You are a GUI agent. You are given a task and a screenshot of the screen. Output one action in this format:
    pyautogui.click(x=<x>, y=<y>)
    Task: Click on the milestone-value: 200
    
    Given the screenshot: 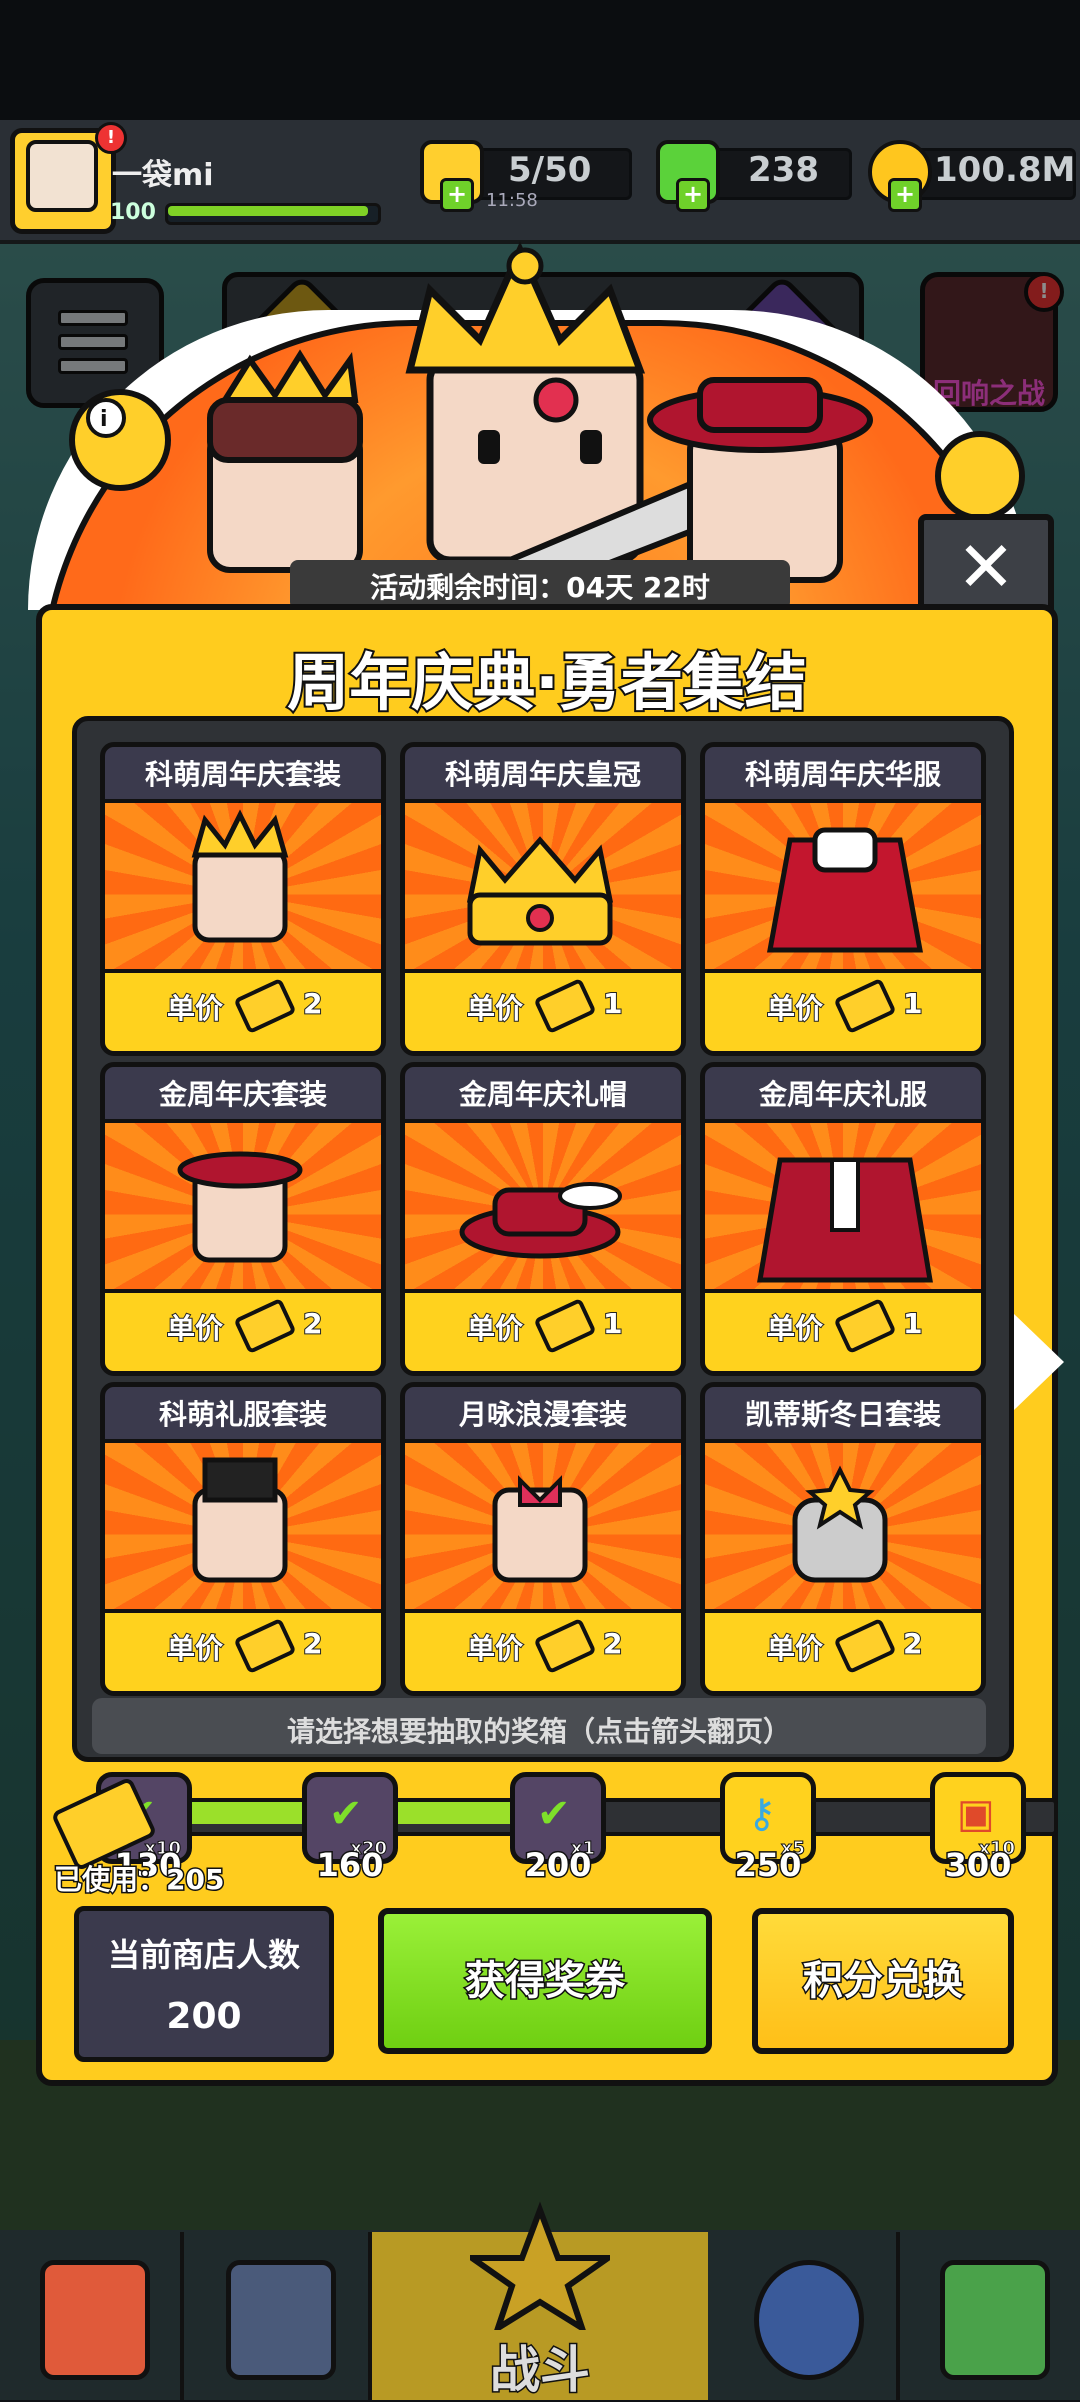 What is the action you would take?
    pyautogui.click(x=558, y=1865)
    